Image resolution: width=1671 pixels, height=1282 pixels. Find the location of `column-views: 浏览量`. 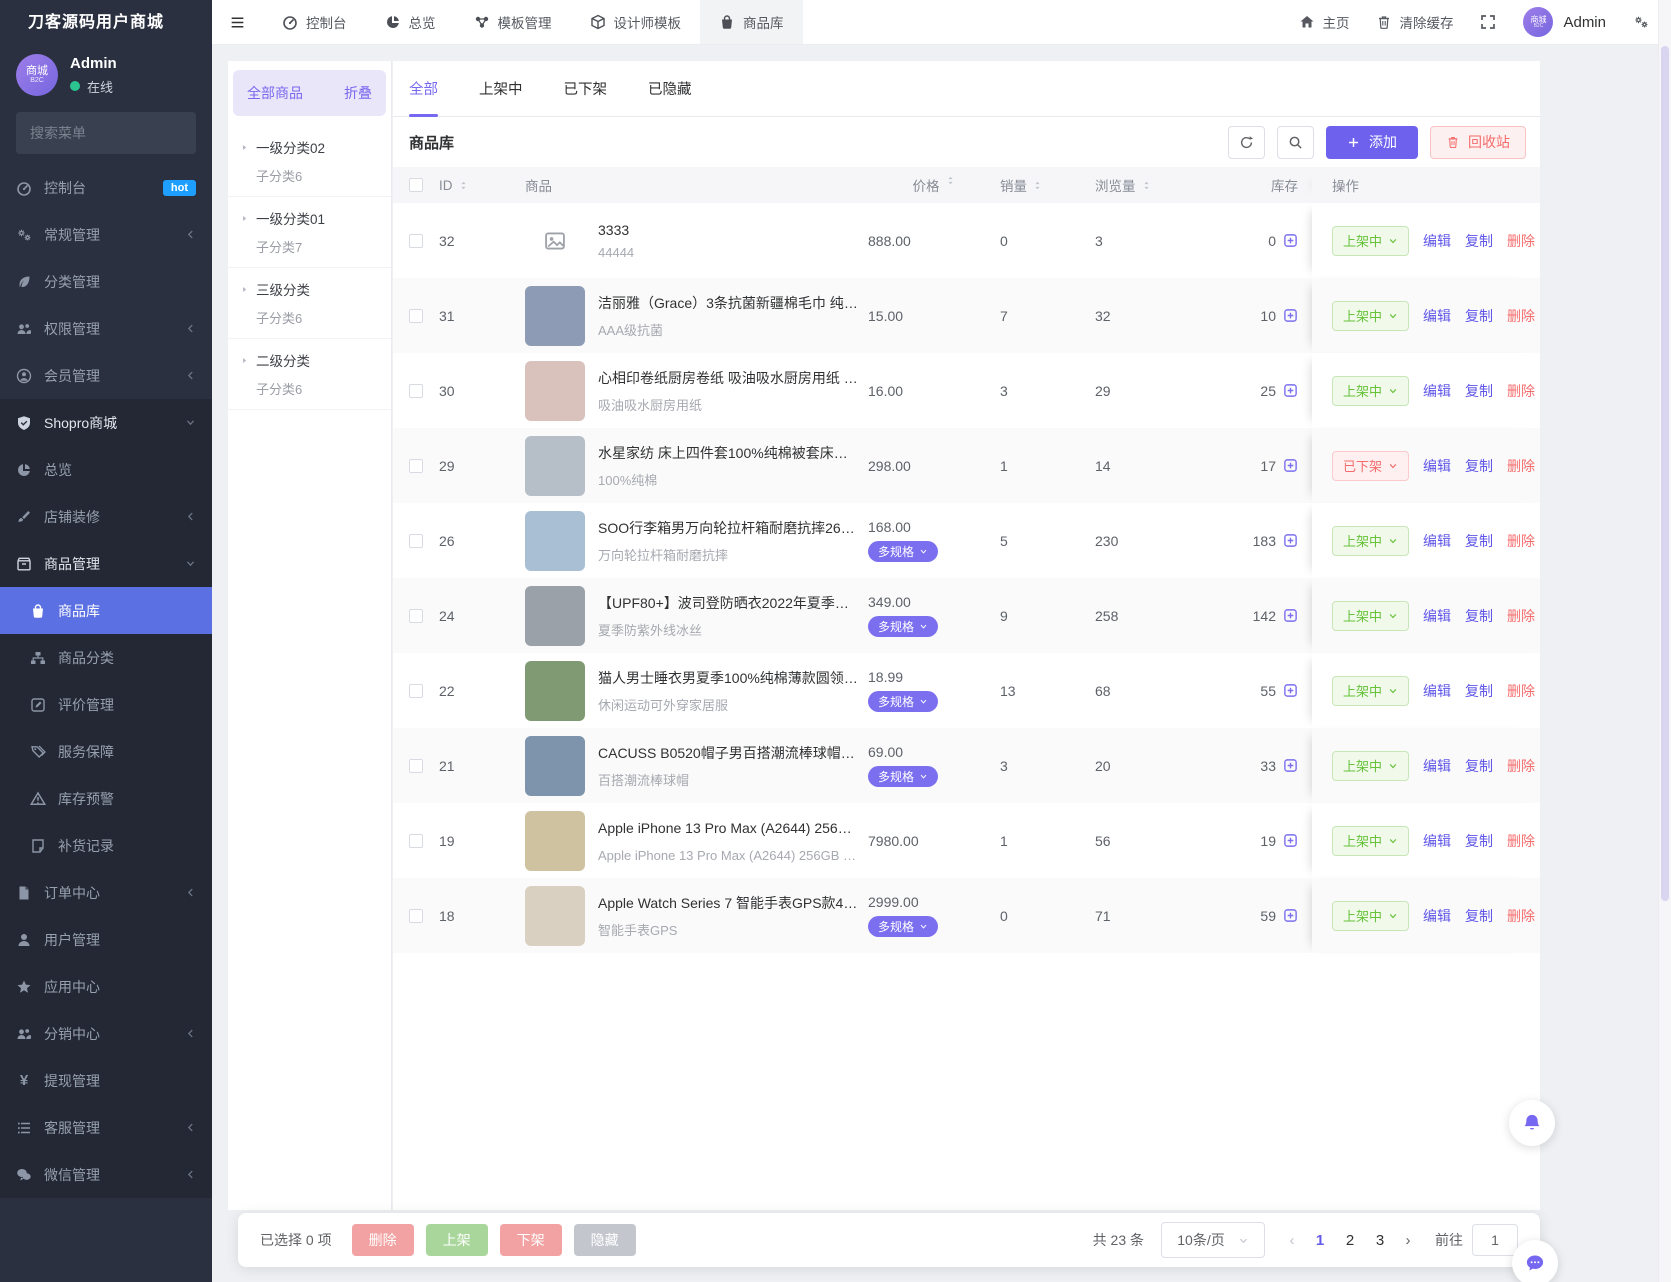

column-views: 浏览量 is located at coordinates (1115, 185).